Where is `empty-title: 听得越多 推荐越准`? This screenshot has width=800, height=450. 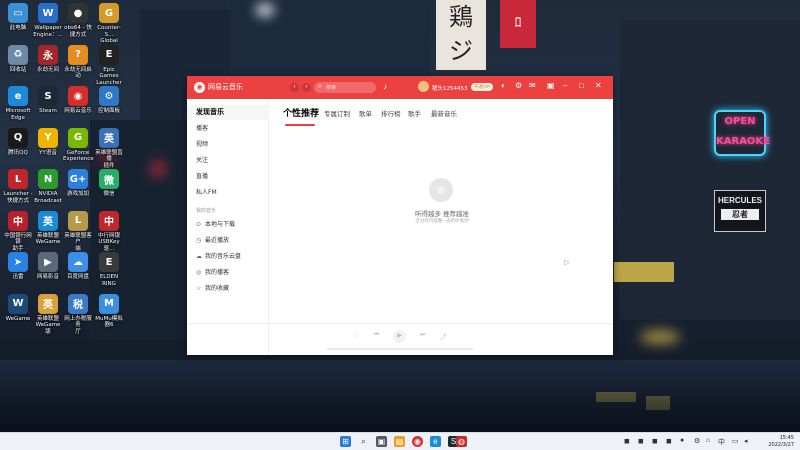 empty-title: 听得越多 推荐越准 is located at coordinates (442, 214).